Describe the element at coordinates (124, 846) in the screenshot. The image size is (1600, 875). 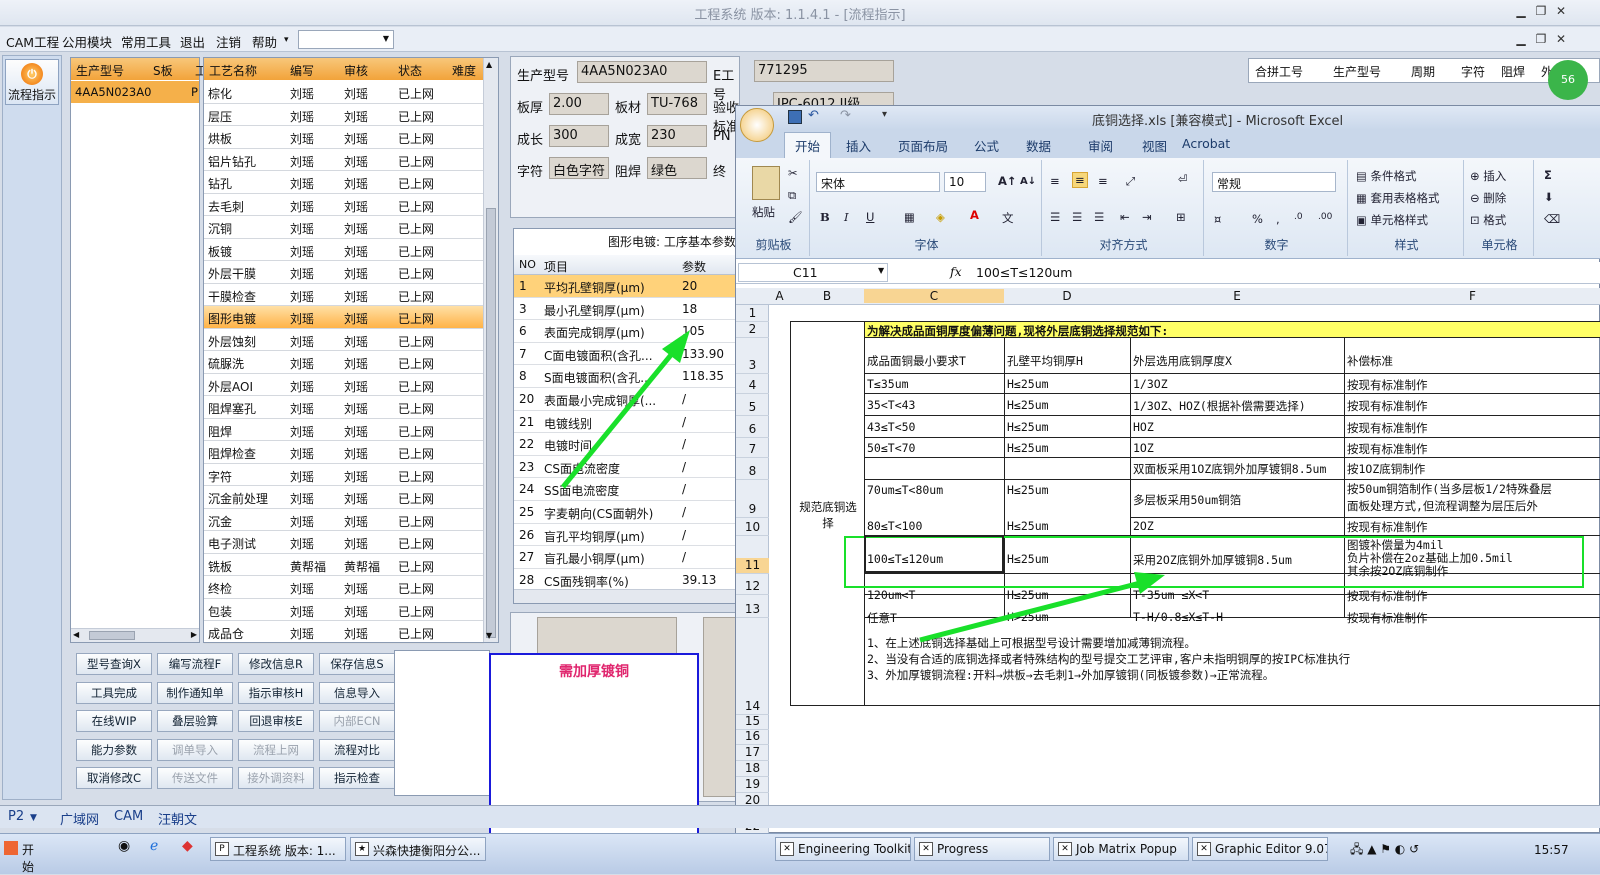
I see `chrome-icon: ◉` at that location.